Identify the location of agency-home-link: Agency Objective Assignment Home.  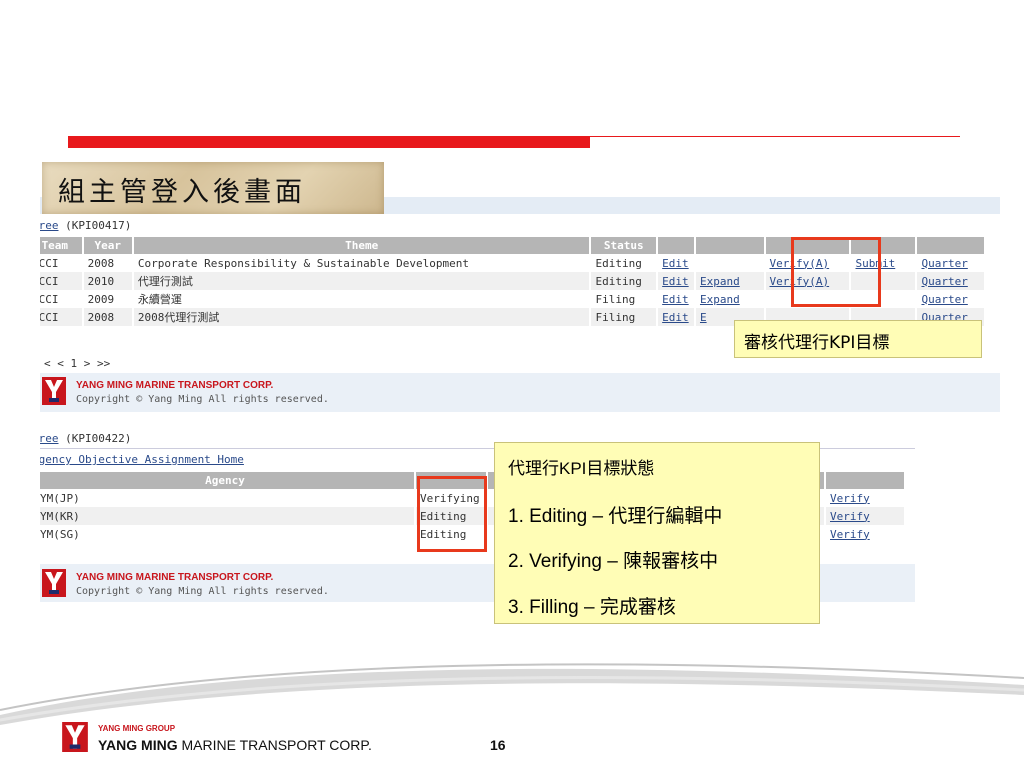
(142, 459).